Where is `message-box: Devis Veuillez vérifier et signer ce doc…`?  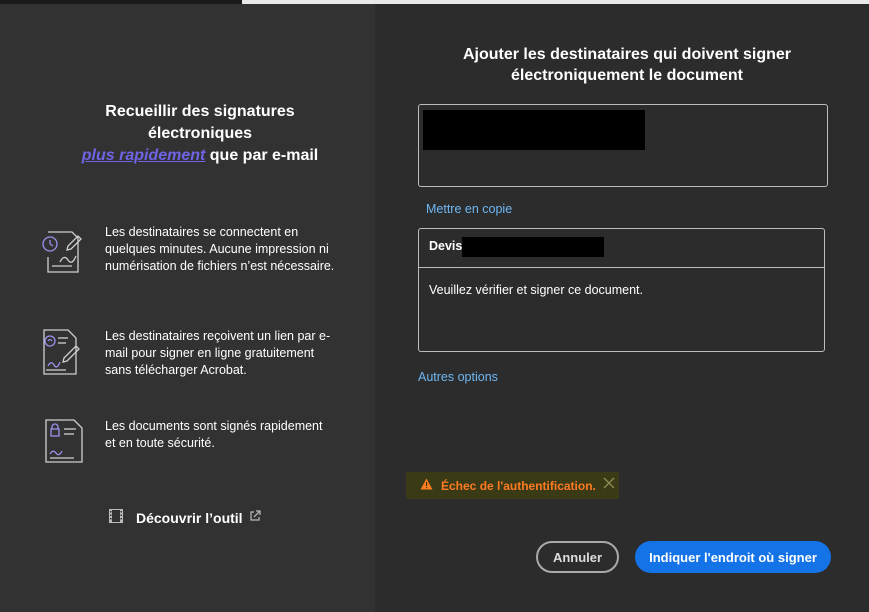 message-box: Devis Veuillez vérifier et signer ce doc… is located at coordinates (621, 290).